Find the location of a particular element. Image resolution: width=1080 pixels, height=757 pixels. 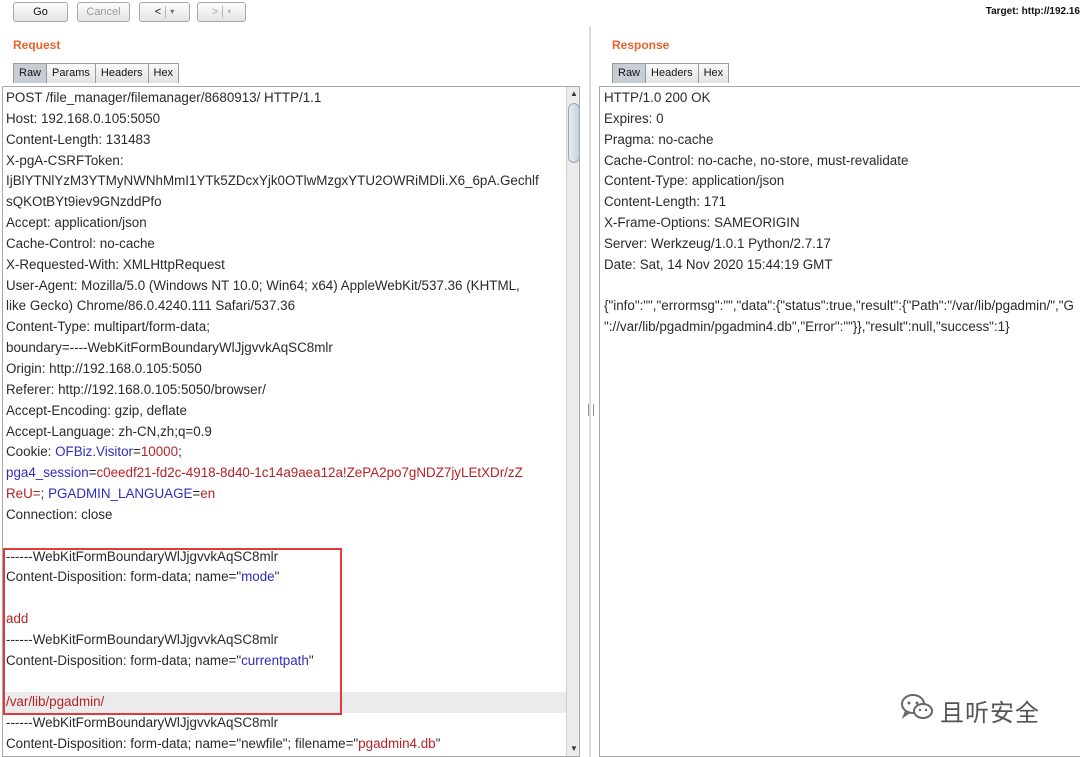

request-line: Accept: application/json is located at coordinates (286, 223).